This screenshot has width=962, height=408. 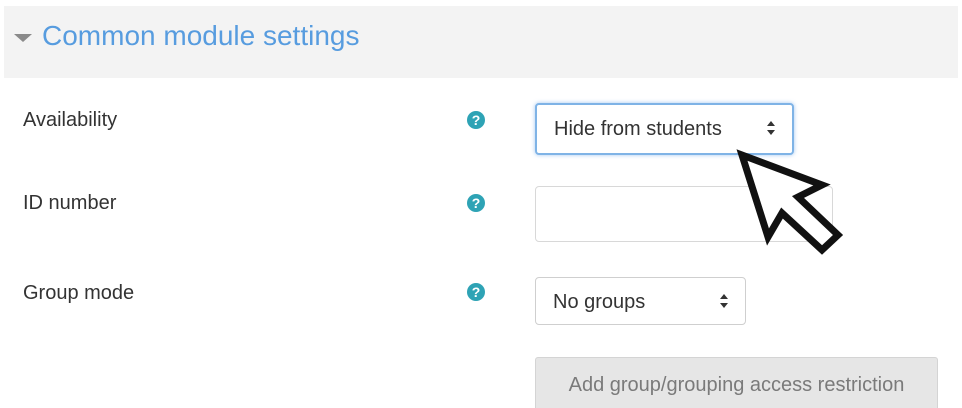 What do you see at coordinates (736, 382) in the screenshot?
I see `add-group-restriction-button: Add group/grouping access restriction` at bounding box center [736, 382].